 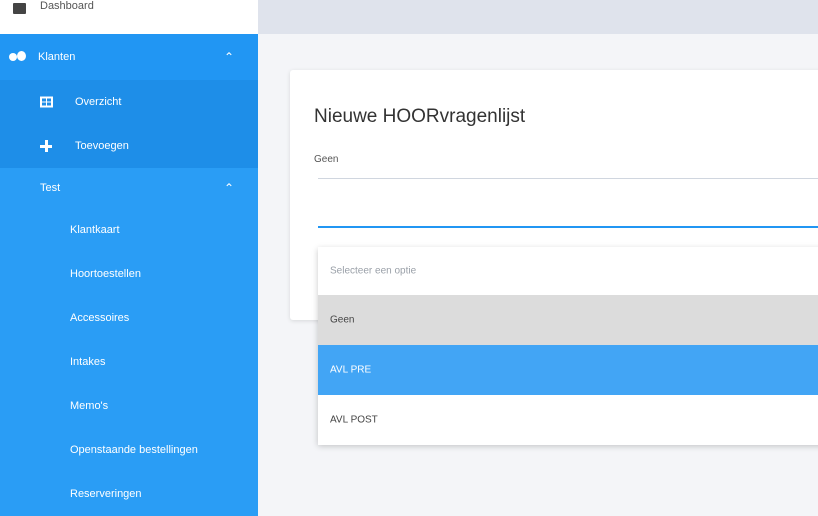 I want to click on sidebar-subitem-intakes: Intakes, so click(x=129, y=362).